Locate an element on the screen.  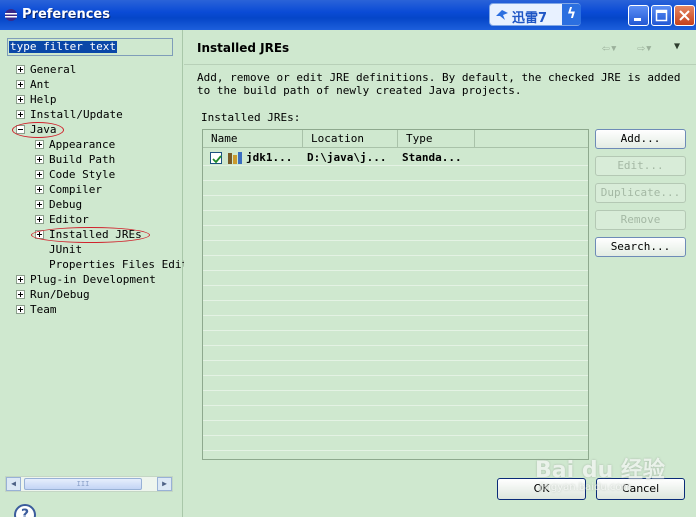
close-button is located at coordinates (684, 15).